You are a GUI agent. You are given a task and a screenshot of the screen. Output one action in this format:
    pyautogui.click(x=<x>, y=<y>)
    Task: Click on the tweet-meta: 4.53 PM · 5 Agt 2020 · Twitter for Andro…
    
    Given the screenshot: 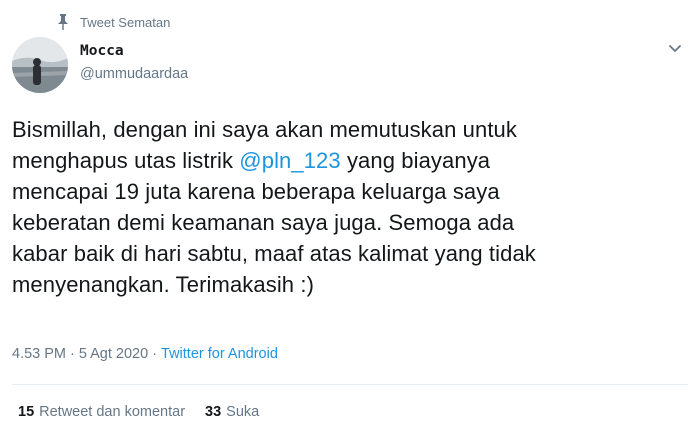 What is the action you would take?
    pyautogui.click(x=145, y=354)
    